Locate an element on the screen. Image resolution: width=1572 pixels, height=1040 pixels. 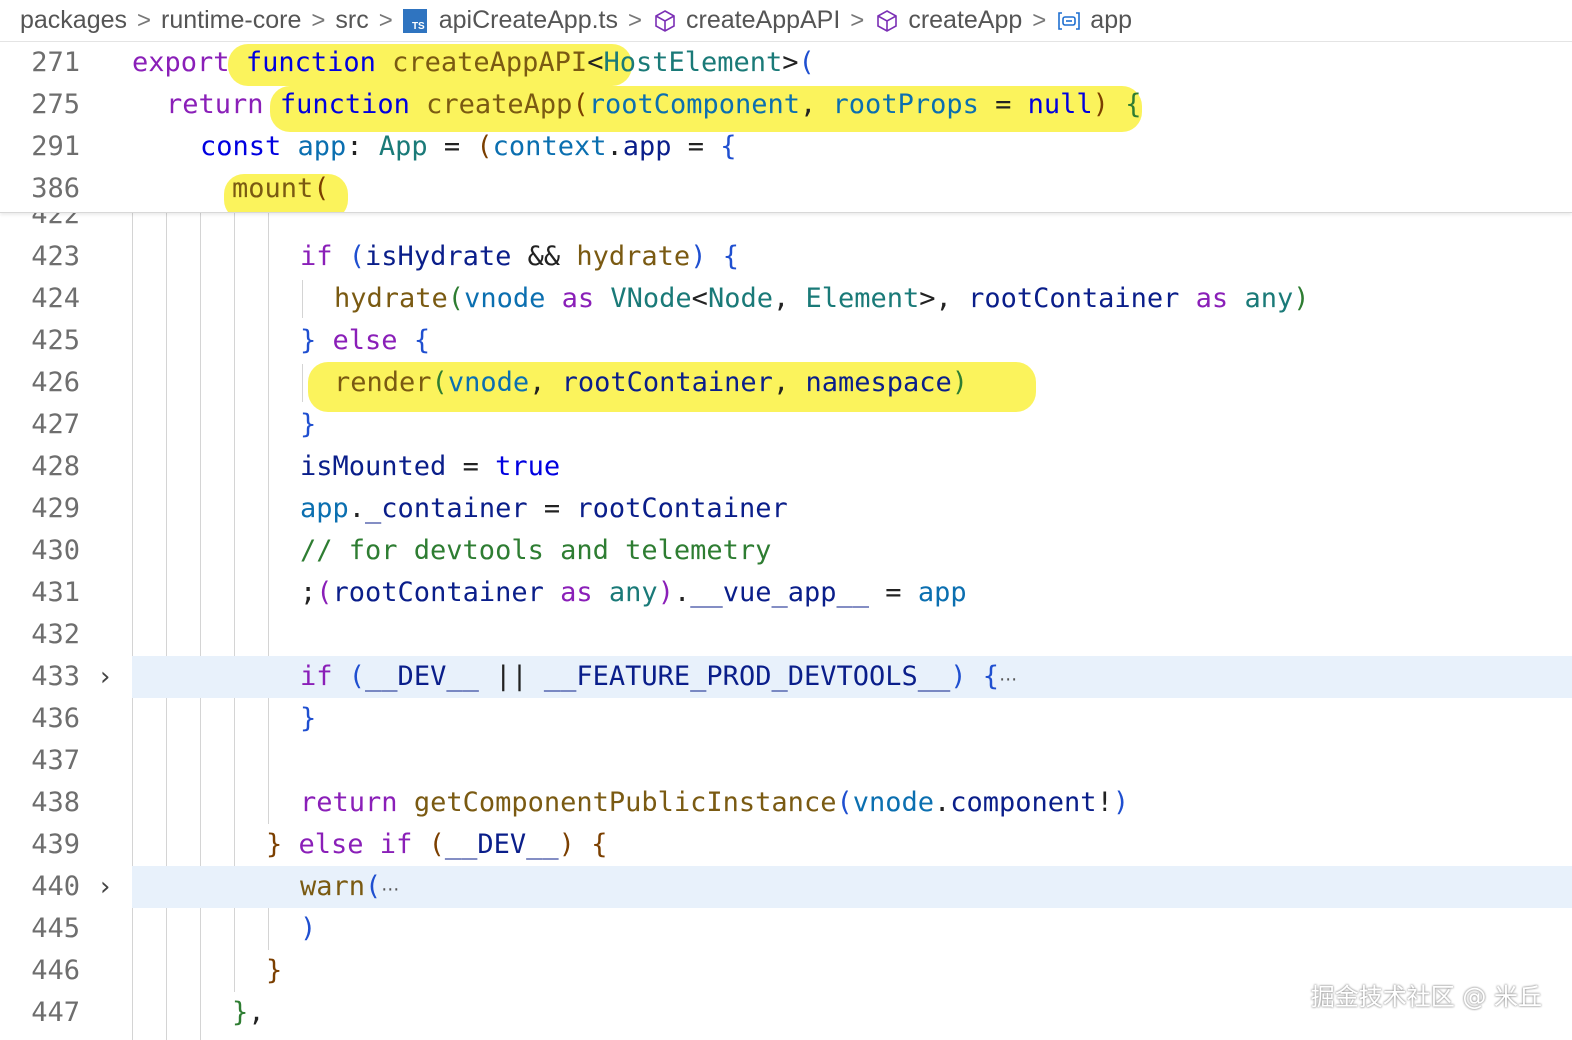
line-number: 440 is located at coordinates (55, 886).